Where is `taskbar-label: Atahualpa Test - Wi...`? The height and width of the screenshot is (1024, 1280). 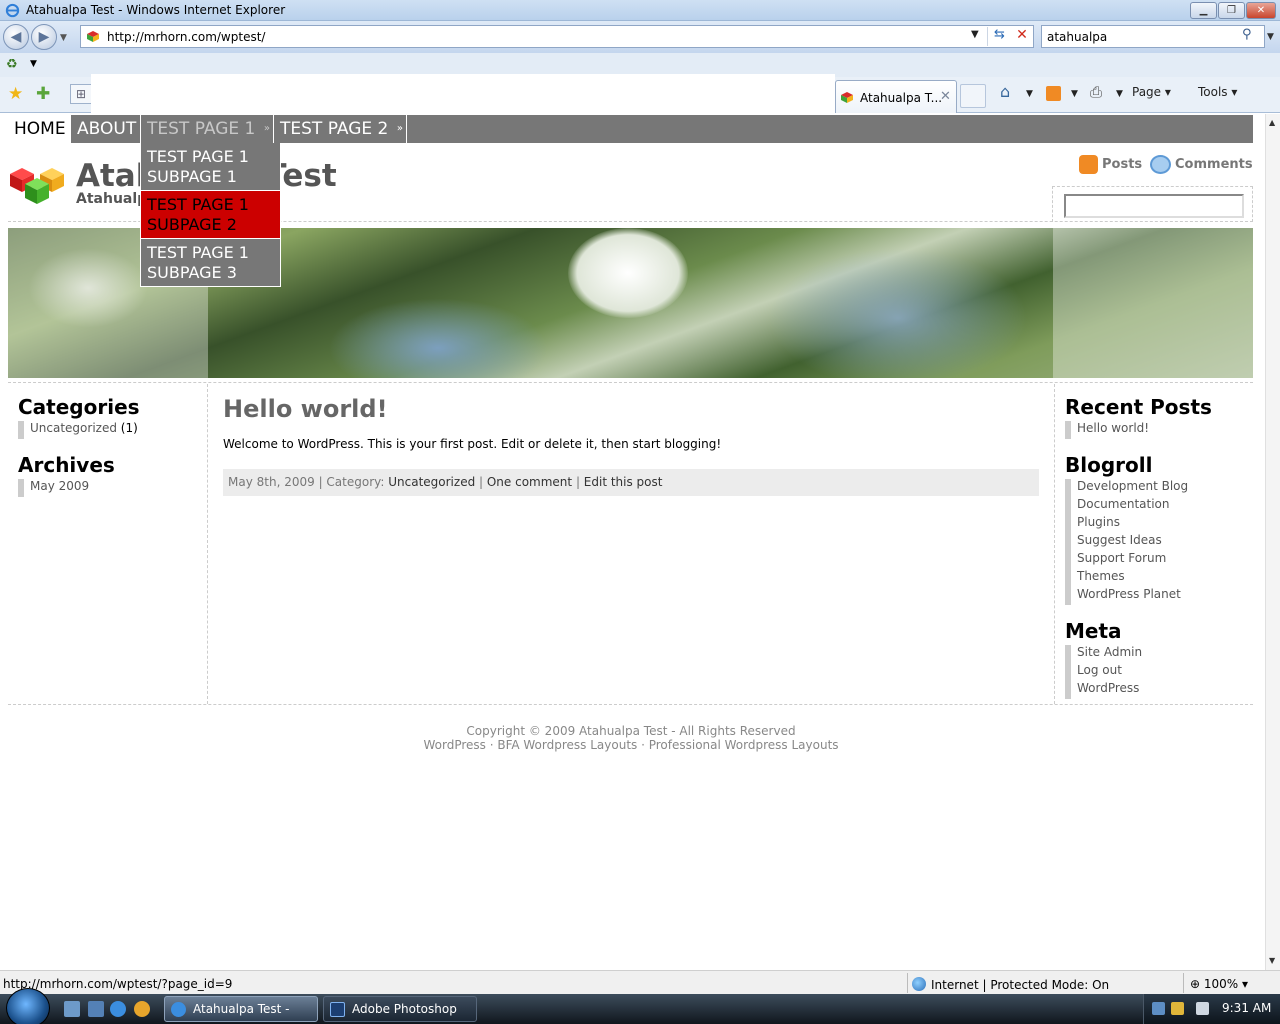
taskbar-label: Atahualpa Test - Wi... is located at coordinates (241, 1009).